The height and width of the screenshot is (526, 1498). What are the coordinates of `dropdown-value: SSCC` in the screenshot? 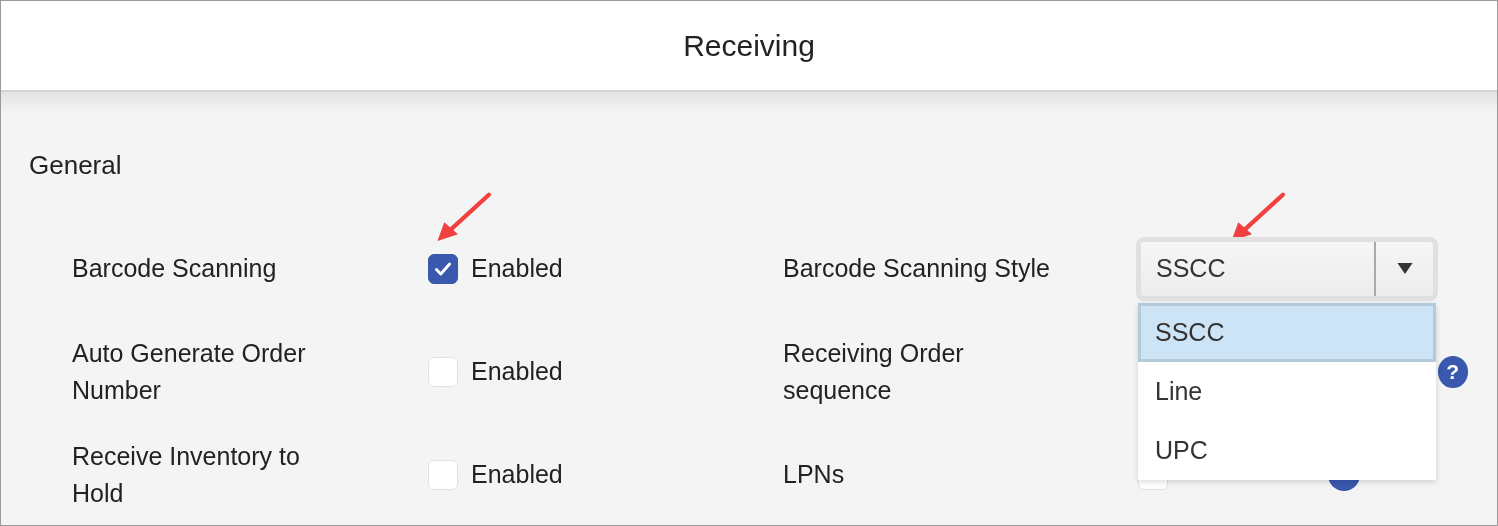 It's located at (1191, 268).